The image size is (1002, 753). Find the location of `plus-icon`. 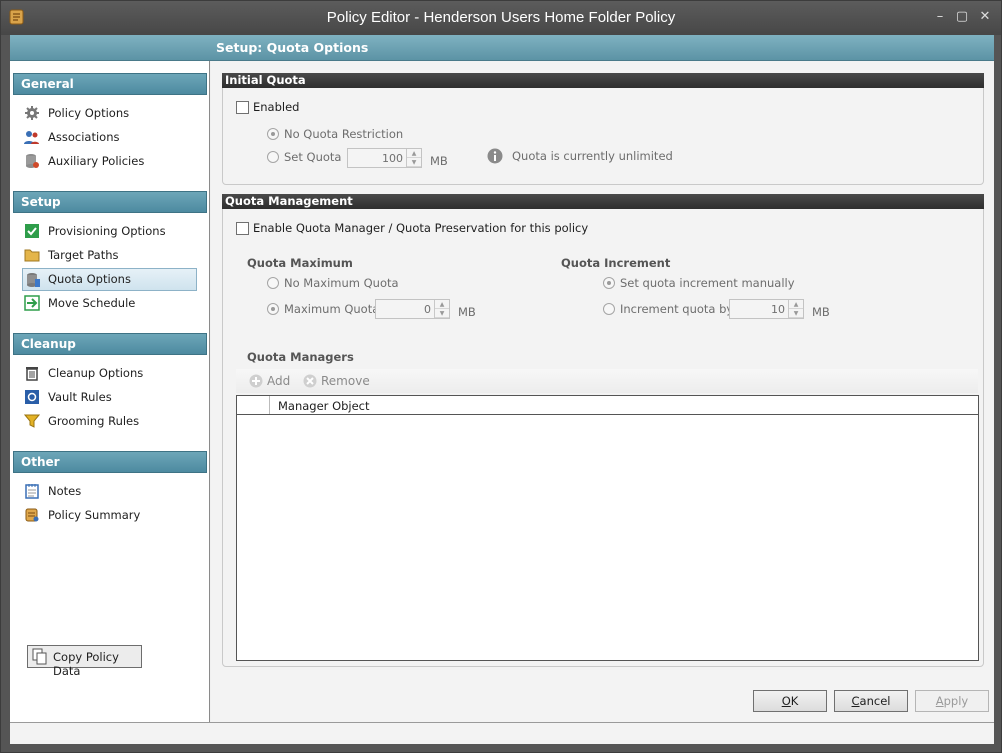

plus-icon is located at coordinates (256, 381).